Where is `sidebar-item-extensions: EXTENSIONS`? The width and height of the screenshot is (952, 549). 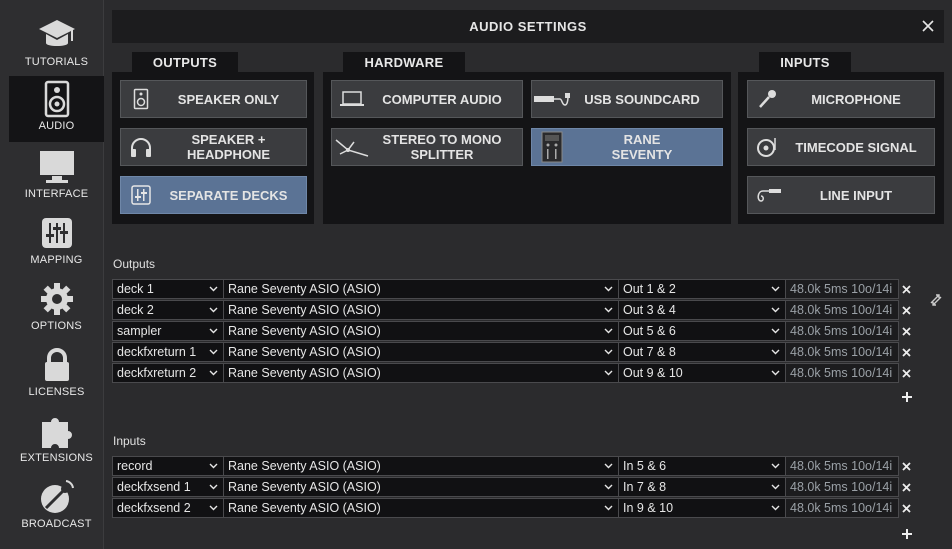
sidebar-item-extensions: EXTENSIONS is located at coordinates (56, 440).